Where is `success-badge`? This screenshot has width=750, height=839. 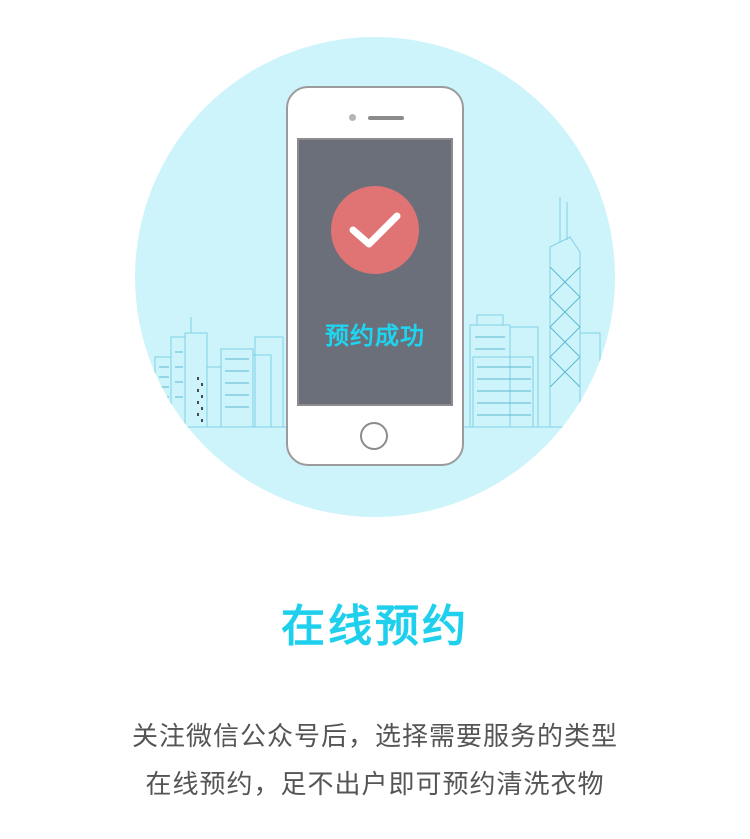 success-badge is located at coordinates (375, 230).